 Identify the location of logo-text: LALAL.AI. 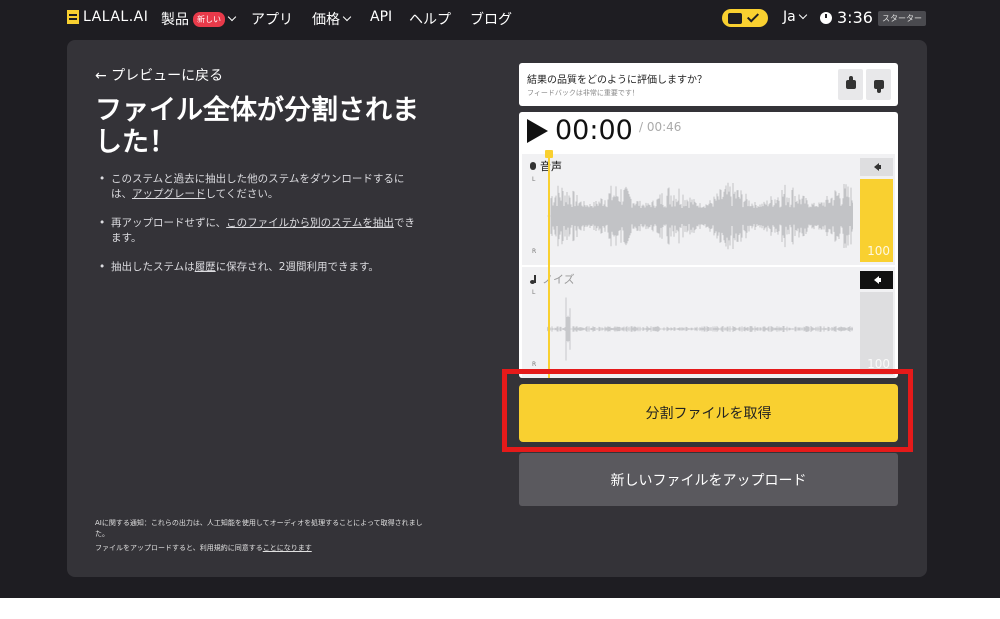
(116, 17).